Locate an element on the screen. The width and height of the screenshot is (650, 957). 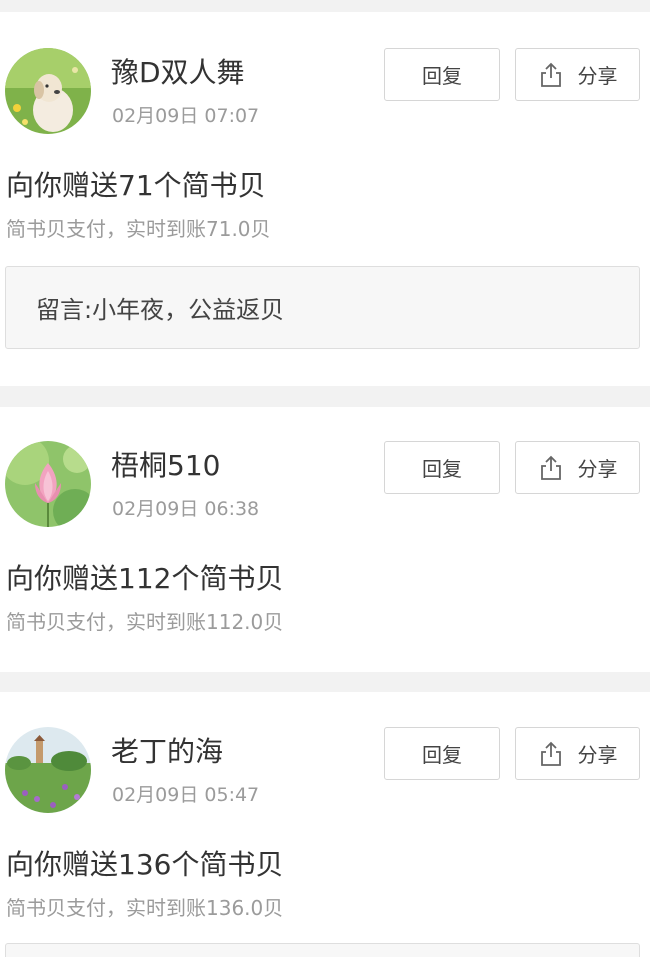
gift-subtitle: 简书贝支付，实时到账112.0贝 is located at coordinates (145, 622).